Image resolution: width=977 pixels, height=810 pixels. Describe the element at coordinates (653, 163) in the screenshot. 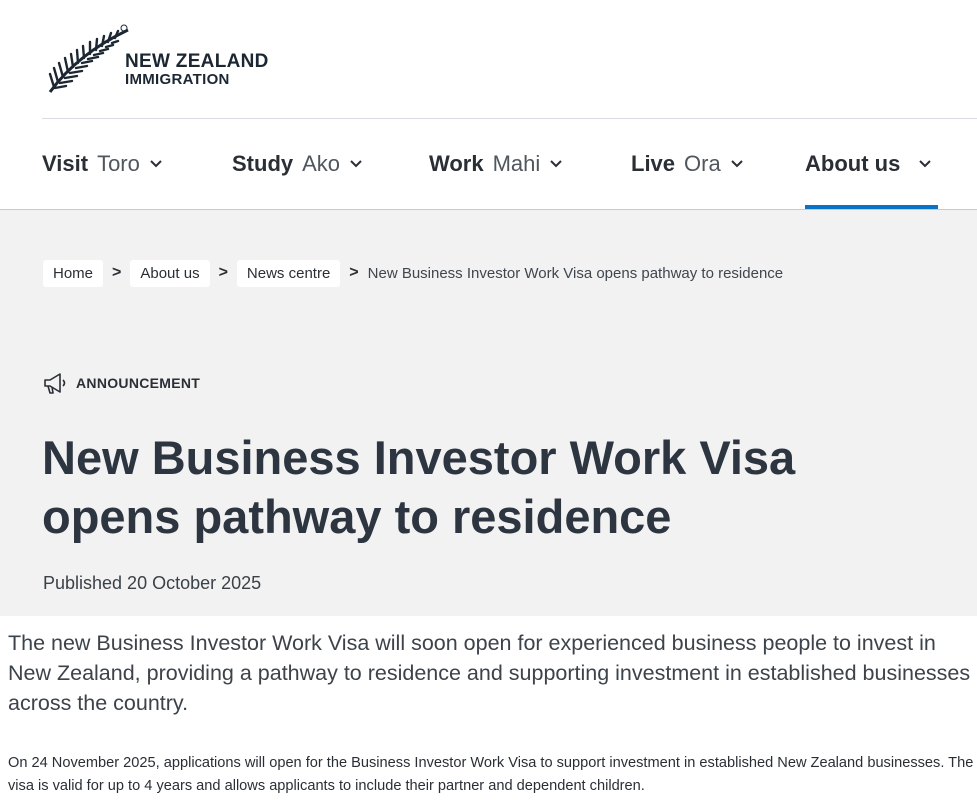

I see `nav-item-label: Live` at that location.